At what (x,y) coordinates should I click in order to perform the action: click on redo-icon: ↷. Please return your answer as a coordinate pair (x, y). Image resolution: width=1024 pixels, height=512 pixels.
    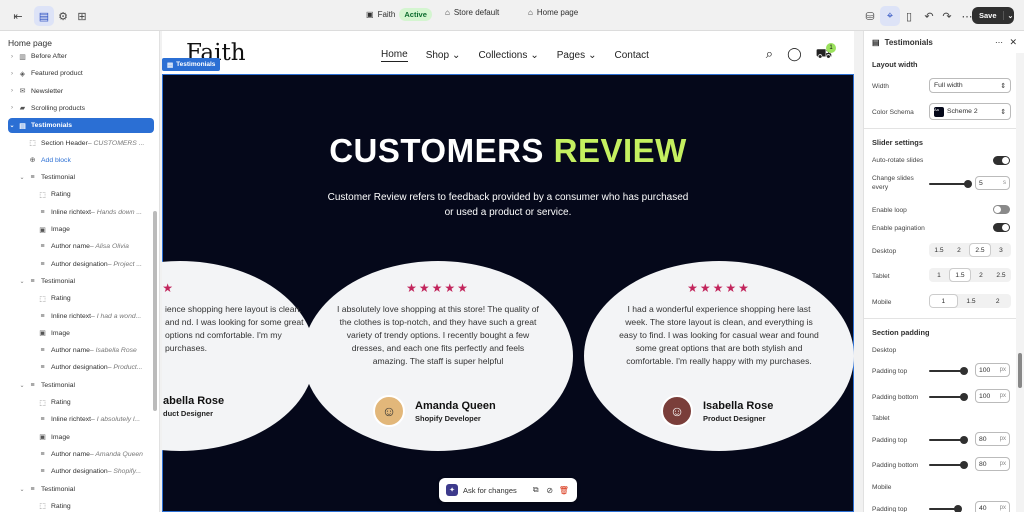
    Looking at the image, I should click on (947, 16).